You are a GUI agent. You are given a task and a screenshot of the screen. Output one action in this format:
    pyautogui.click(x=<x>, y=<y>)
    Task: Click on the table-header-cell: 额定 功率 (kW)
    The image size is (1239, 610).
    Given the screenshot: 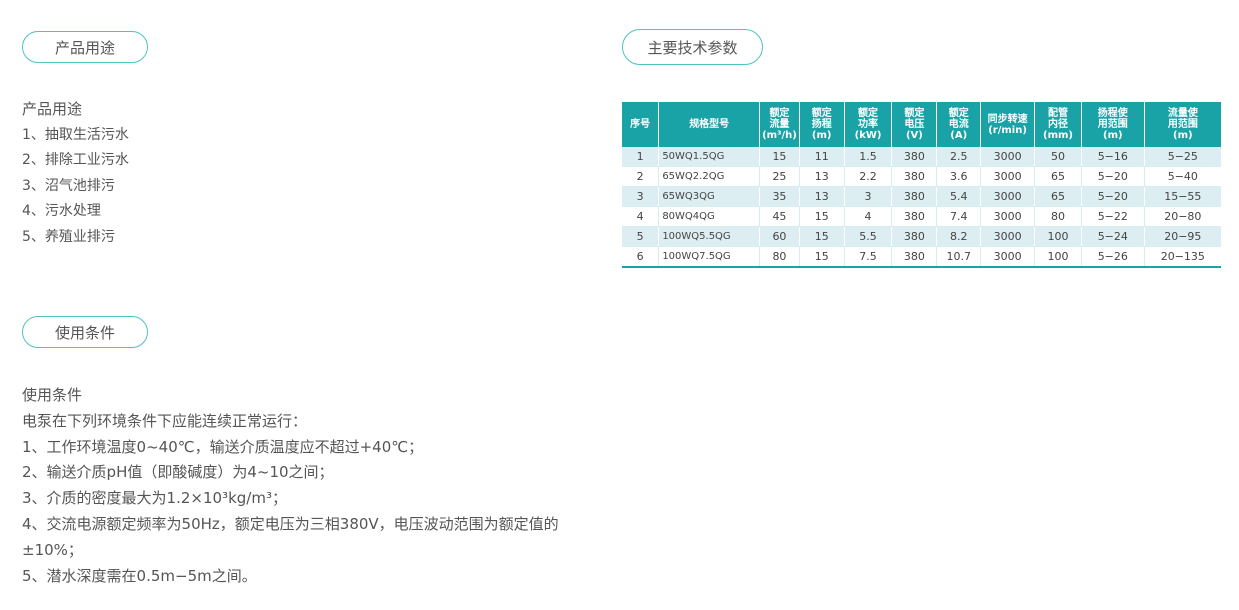 What is the action you would take?
    pyautogui.click(x=867, y=124)
    